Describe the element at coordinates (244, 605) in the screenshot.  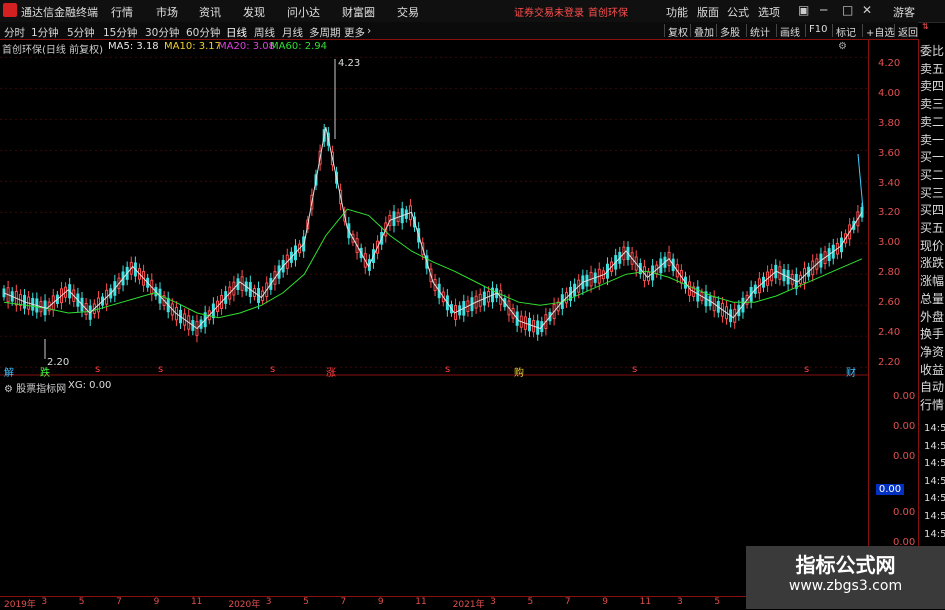
I see `x-tick-label: 2020年` at that location.